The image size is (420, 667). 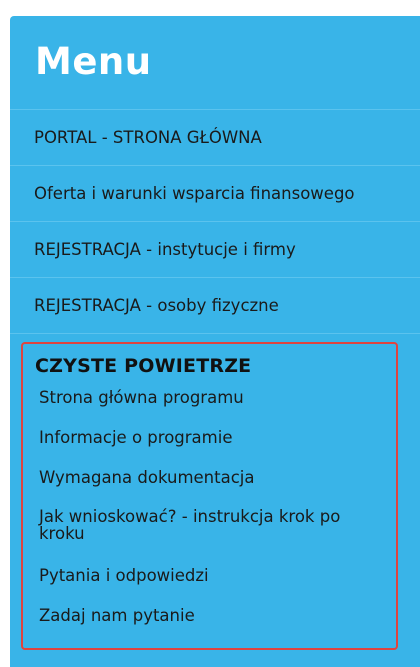 What do you see at coordinates (214, 575) in the screenshot?
I see `submenu-item-faq: Pytania i odpowiedzi` at bounding box center [214, 575].